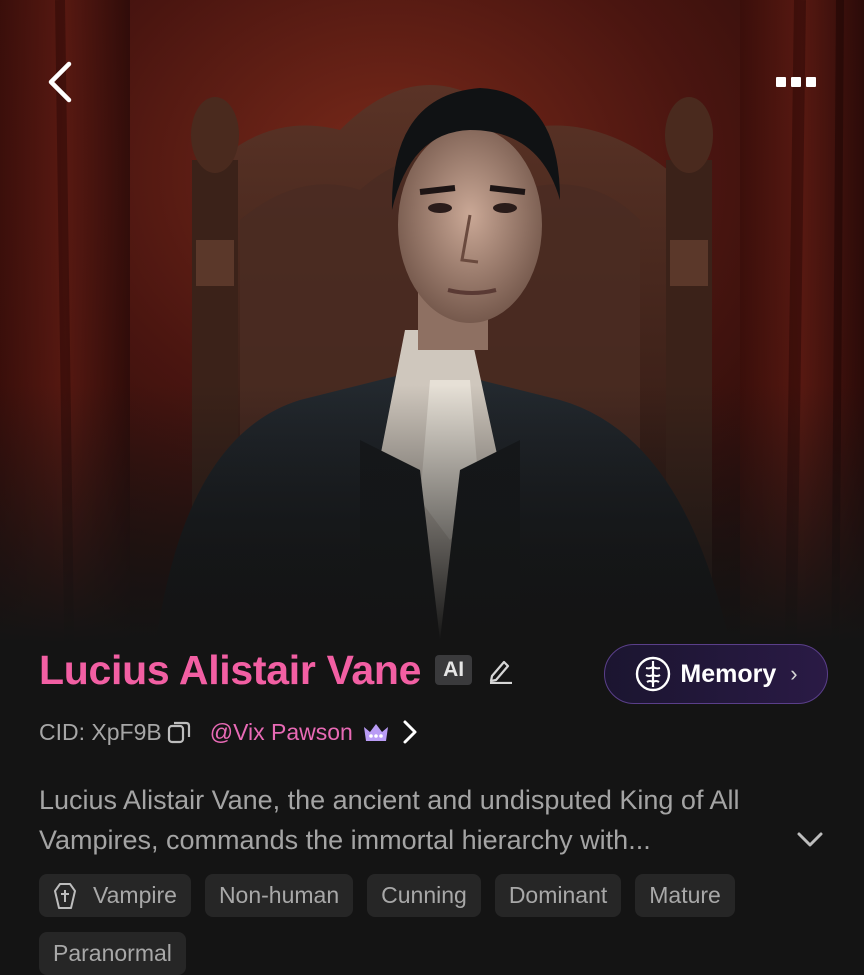 Image resolution: width=864 pixels, height=975 pixels. I want to click on character-id: CID: XpF9B, so click(100, 731).